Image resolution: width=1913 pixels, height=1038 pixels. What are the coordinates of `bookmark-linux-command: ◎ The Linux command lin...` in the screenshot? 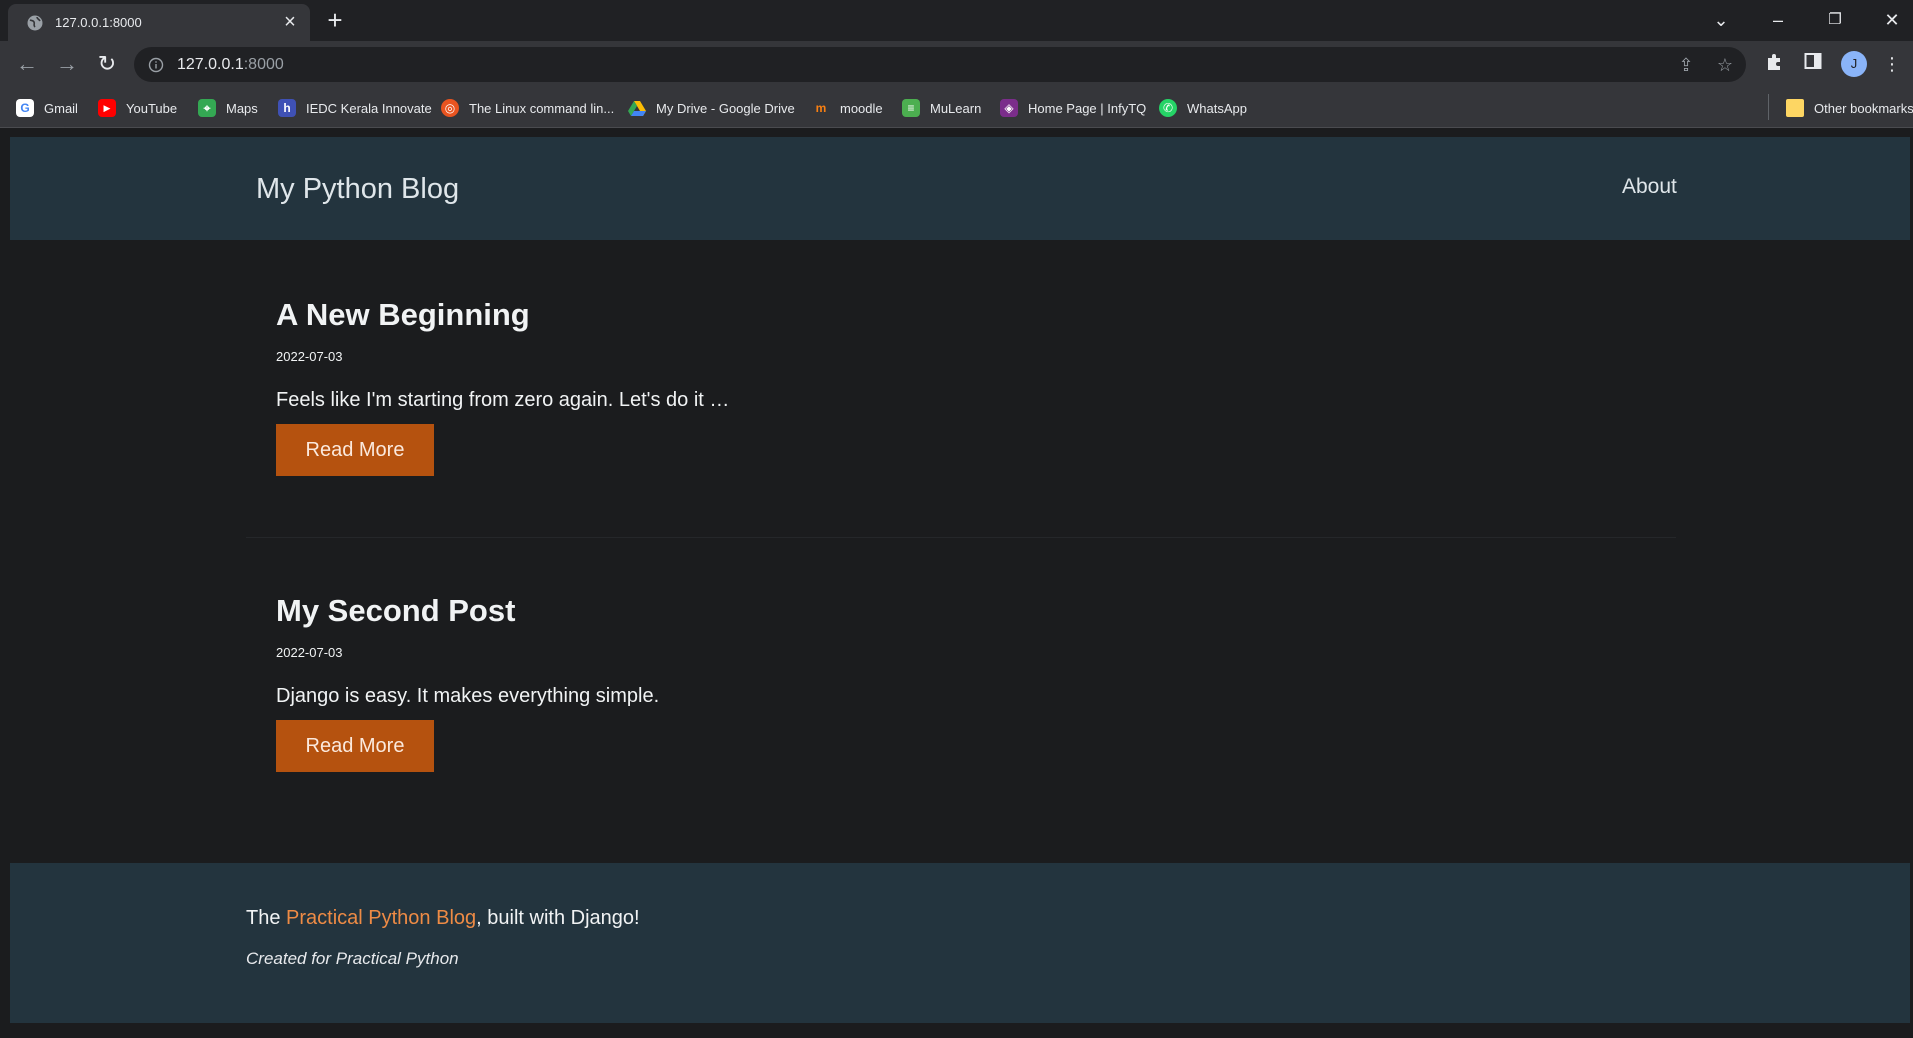 It's located at (527, 108).